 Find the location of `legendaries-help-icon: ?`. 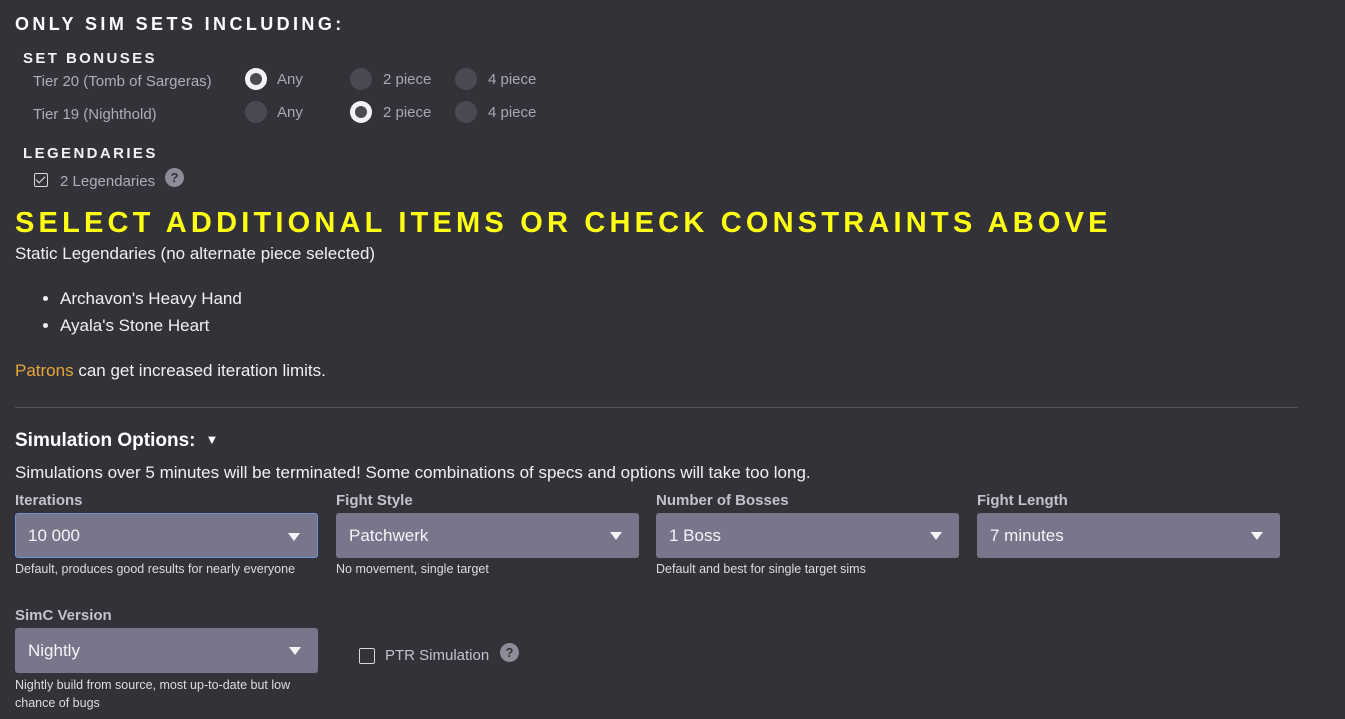

legendaries-help-icon: ? is located at coordinates (174, 177).